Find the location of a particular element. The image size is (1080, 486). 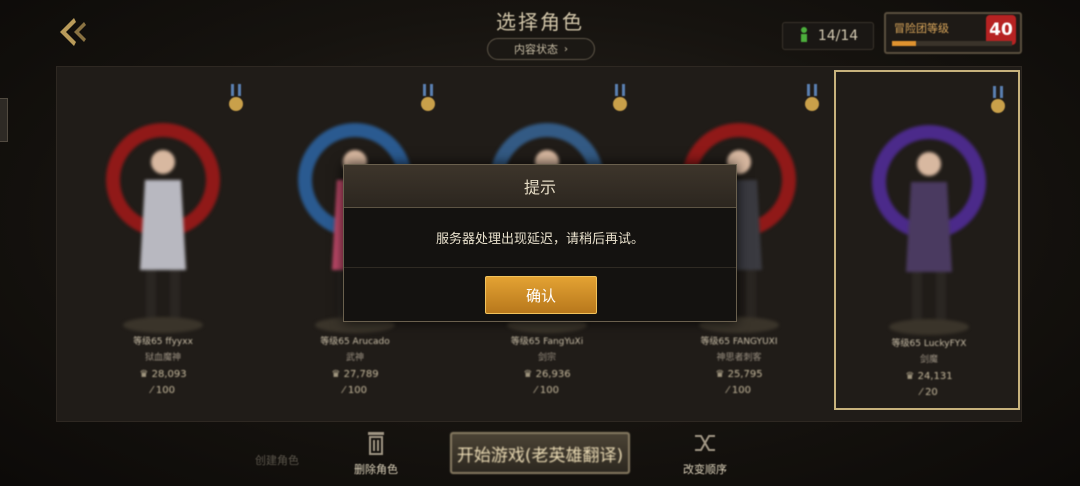

character-class: 狱血魔神 is located at coordinates (162, 358).